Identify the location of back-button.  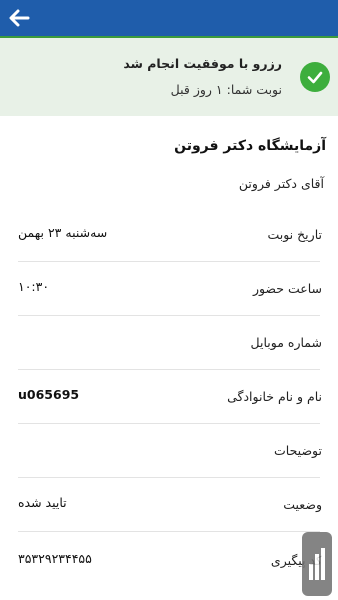
(19, 18).